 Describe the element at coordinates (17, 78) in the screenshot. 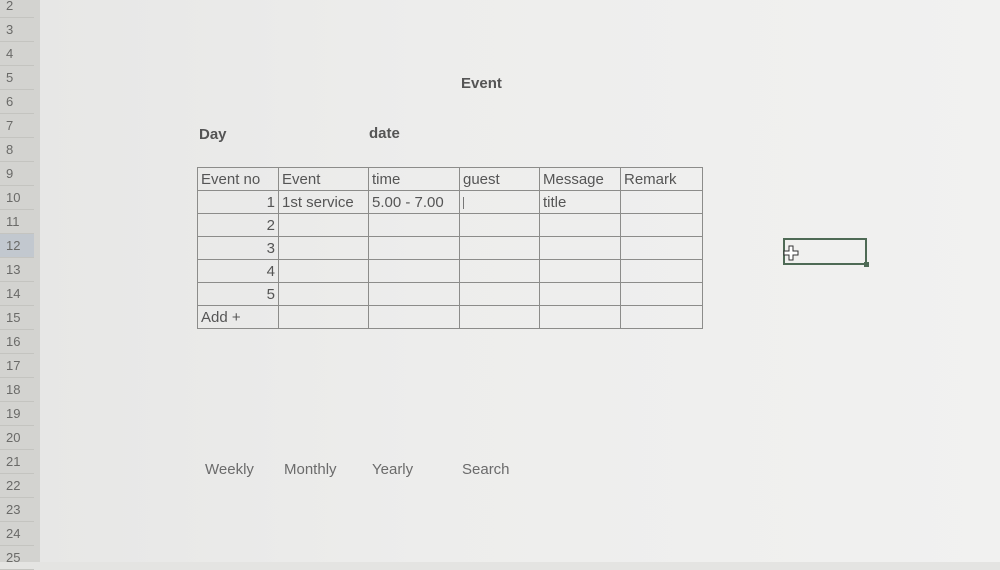

I see `row-number: 5` at that location.